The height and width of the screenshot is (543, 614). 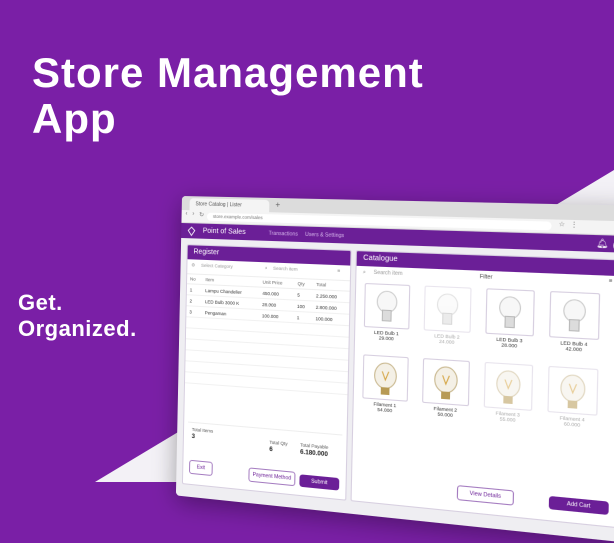 I want to click on product-card: Filament 4 60.000, so click(x=573, y=397).